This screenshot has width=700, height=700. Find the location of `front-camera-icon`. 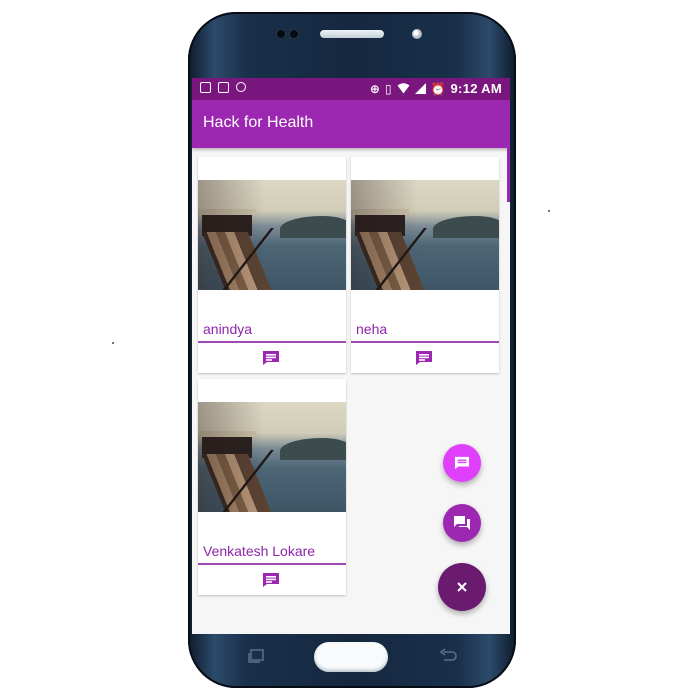

front-camera-icon is located at coordinates (417, 34).